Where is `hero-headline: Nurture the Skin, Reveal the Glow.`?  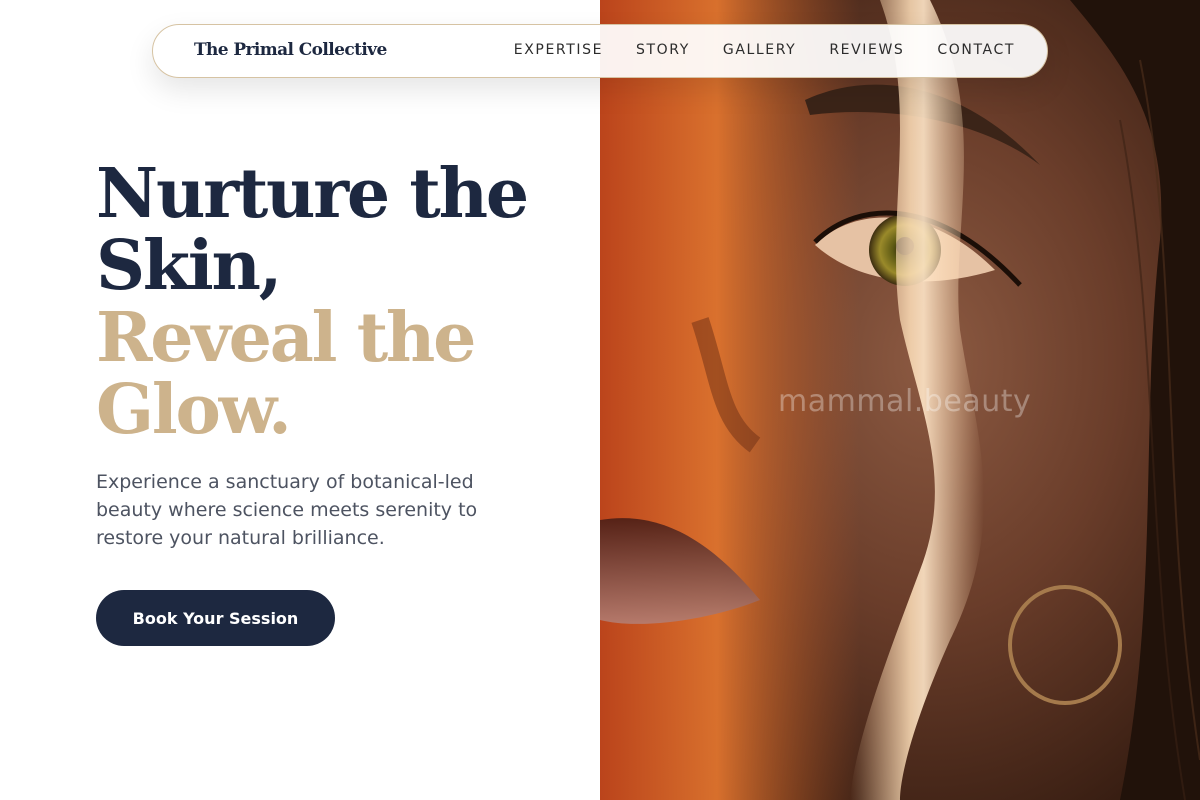
hero-headline: Nurture the Skin, Reveal the Glow. is located at coordinates (331, 302).